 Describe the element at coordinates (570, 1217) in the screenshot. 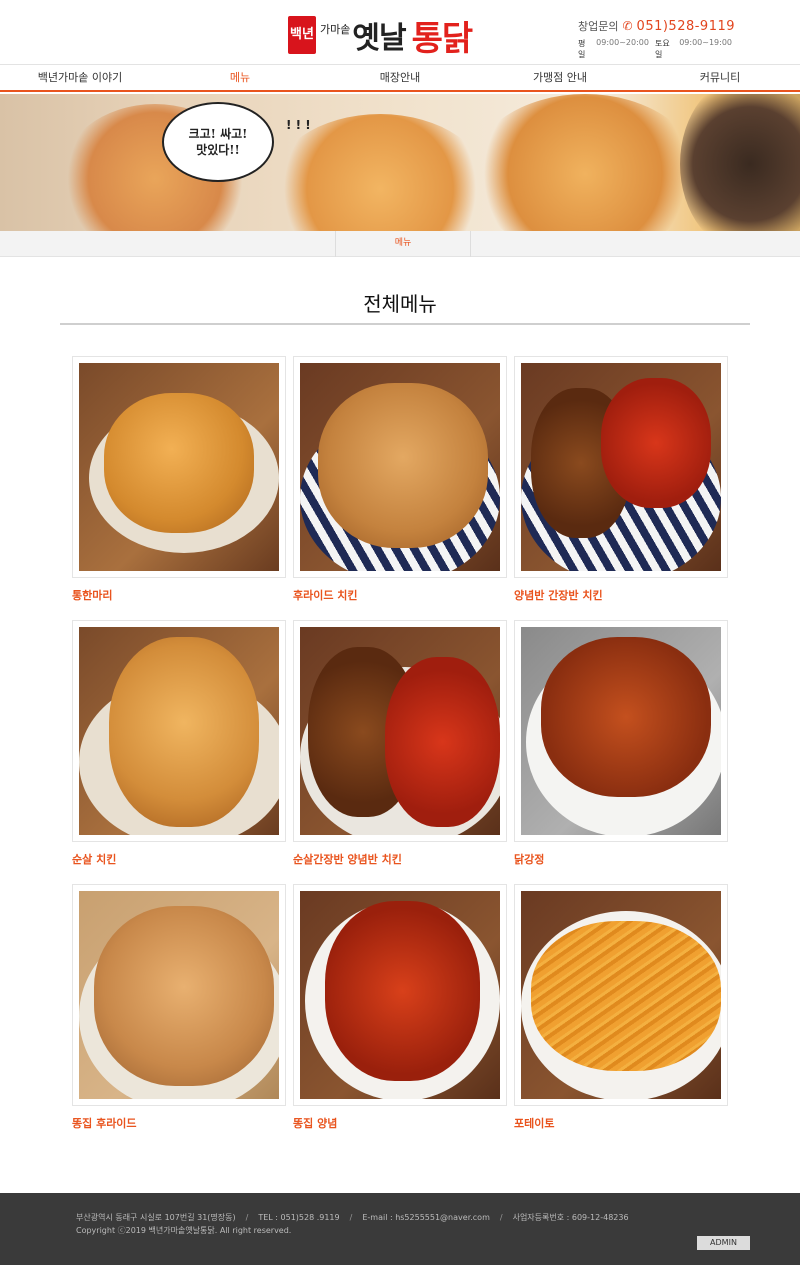

I see `footer-biz-number: 사업자등록번호 : 609-12-48236` at that location.